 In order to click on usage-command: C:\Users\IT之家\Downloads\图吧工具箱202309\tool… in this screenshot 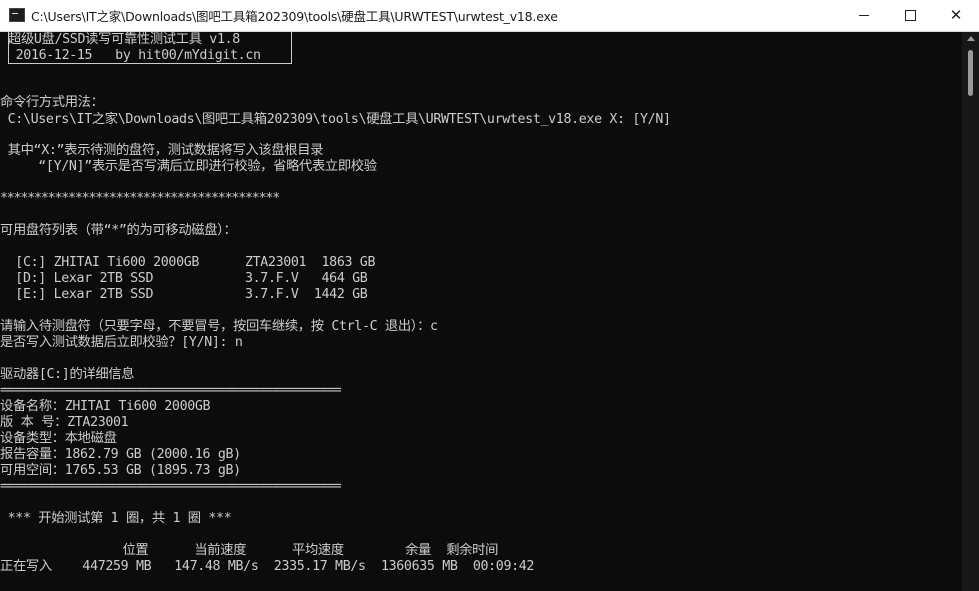, I will do `click(335, 119)`.